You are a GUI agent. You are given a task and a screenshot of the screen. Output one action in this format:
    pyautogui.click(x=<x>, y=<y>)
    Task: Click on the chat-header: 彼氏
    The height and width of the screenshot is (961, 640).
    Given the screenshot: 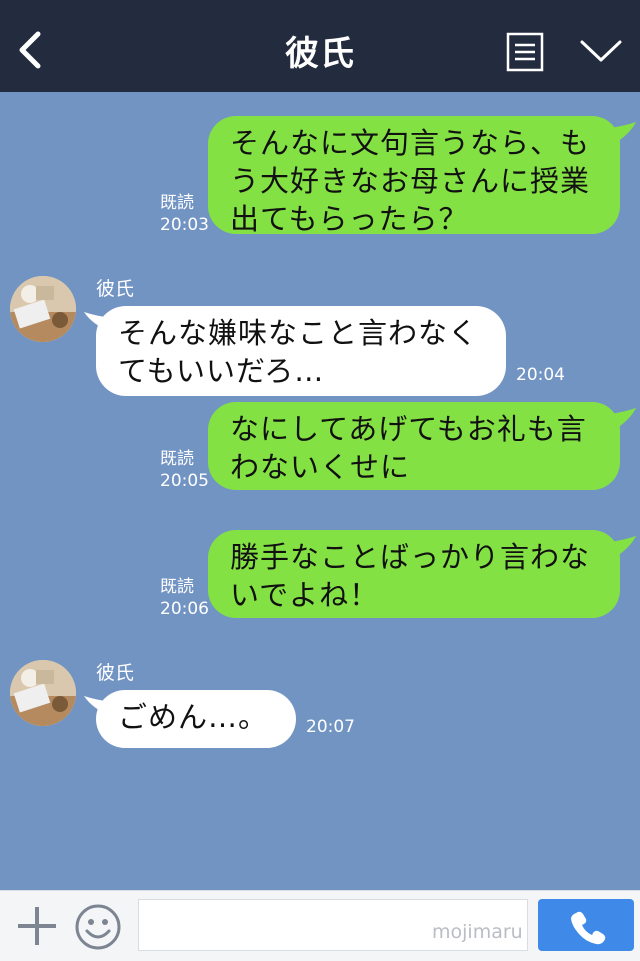 What is the action you would take?
    pyautogui.click(x=320, y=46)
    